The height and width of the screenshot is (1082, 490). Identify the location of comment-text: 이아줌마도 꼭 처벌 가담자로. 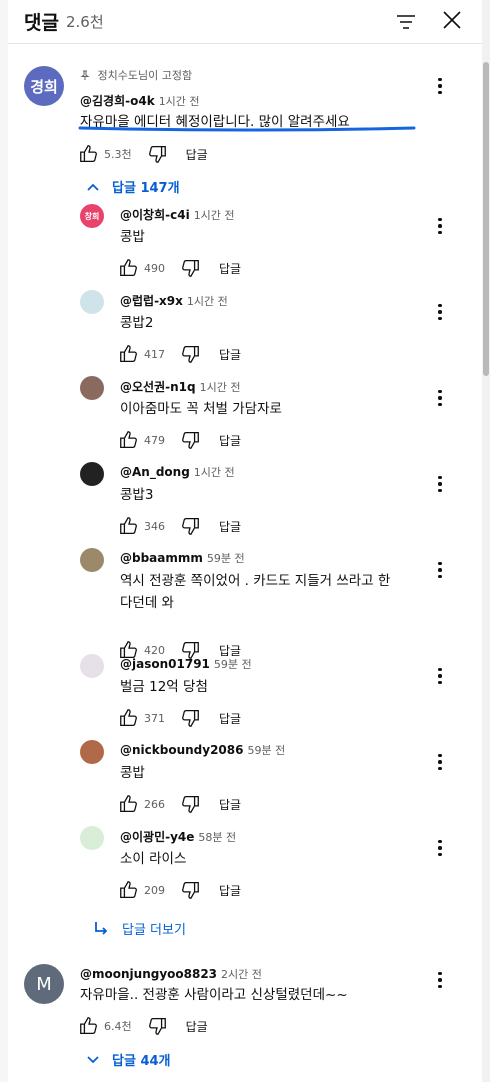
(201, 409).